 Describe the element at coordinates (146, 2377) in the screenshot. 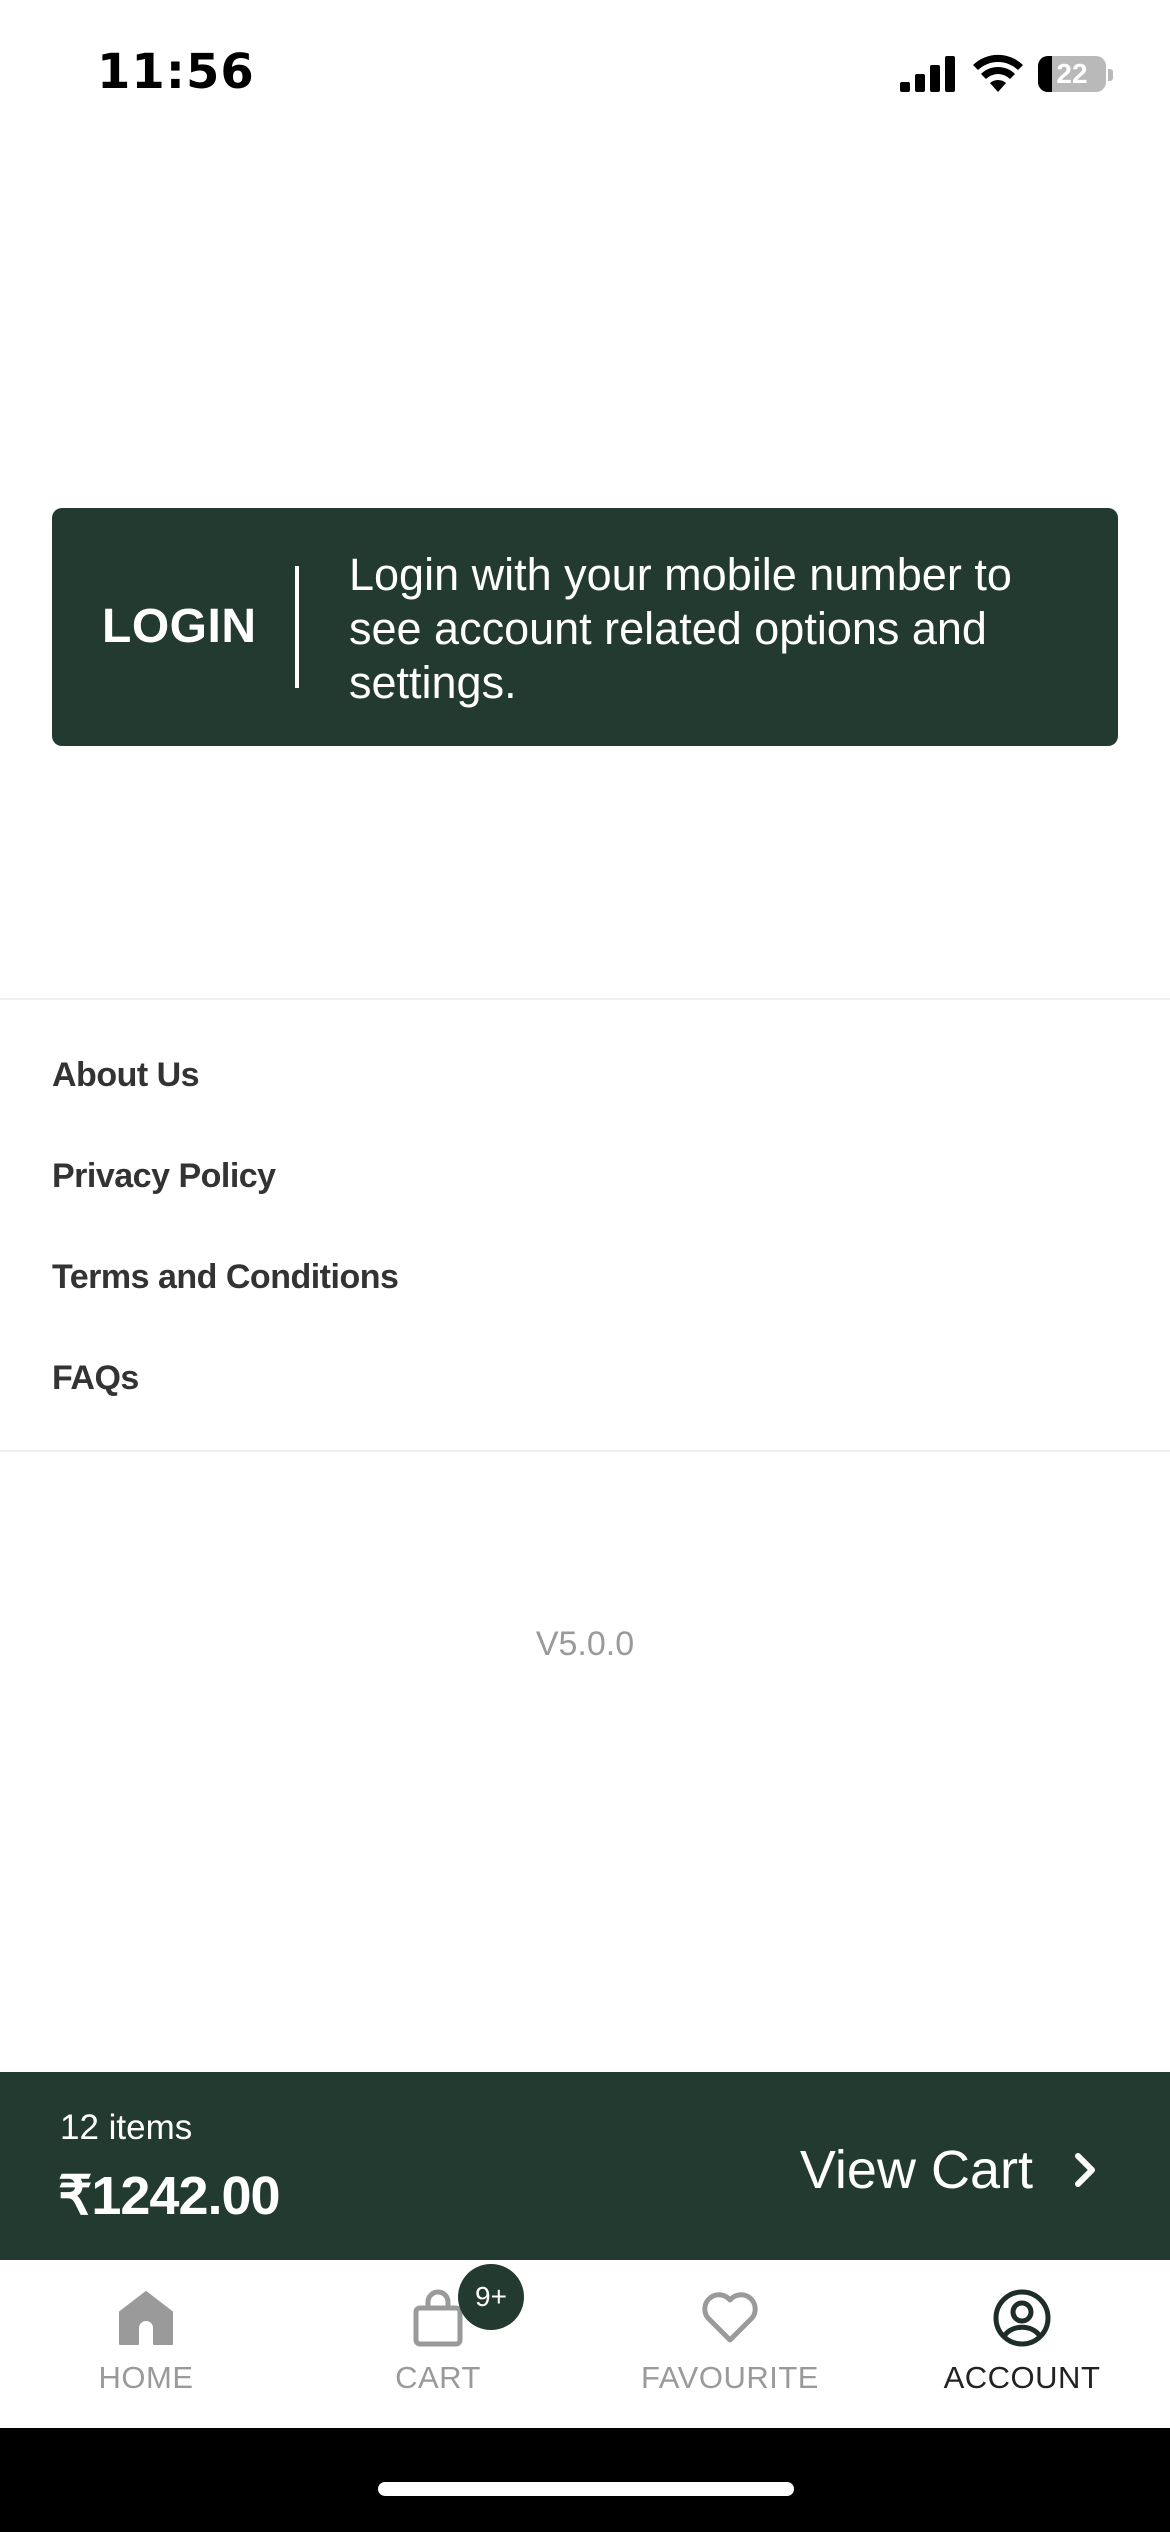

I see `tab-home-label: HOME` at that location.